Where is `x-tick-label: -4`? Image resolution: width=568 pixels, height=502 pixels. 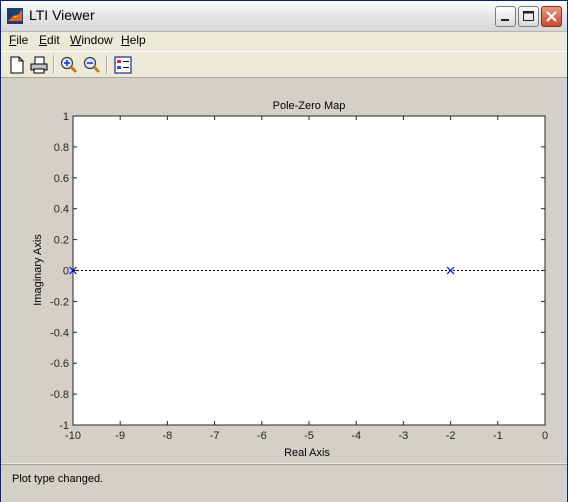 x-tick-label: -4 is located at coordinates (356, 436).